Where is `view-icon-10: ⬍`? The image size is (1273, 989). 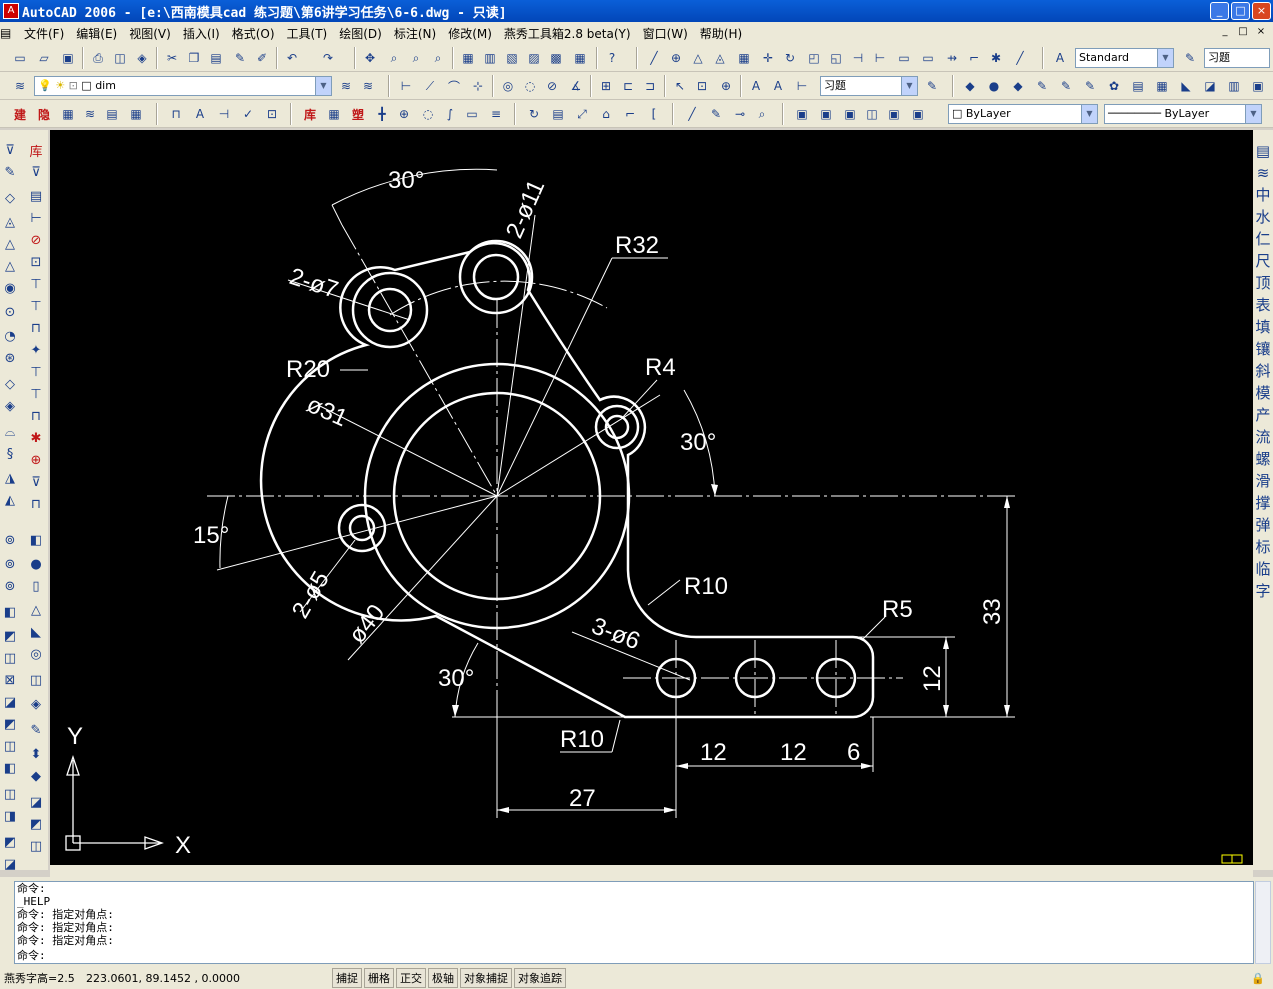 view-icon-10: ⬍ is located at coordinates (36, 754).